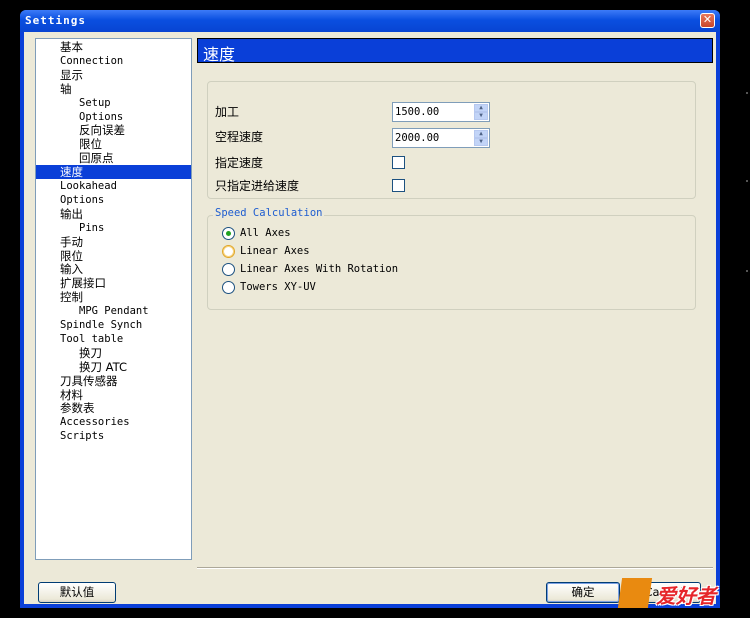 The width and height of the screenshot is (750, 618). Describe the element at coordinates (269, 213) in the screenshot. I see `speed-calculation-legend: Speed Calculation` at that location.